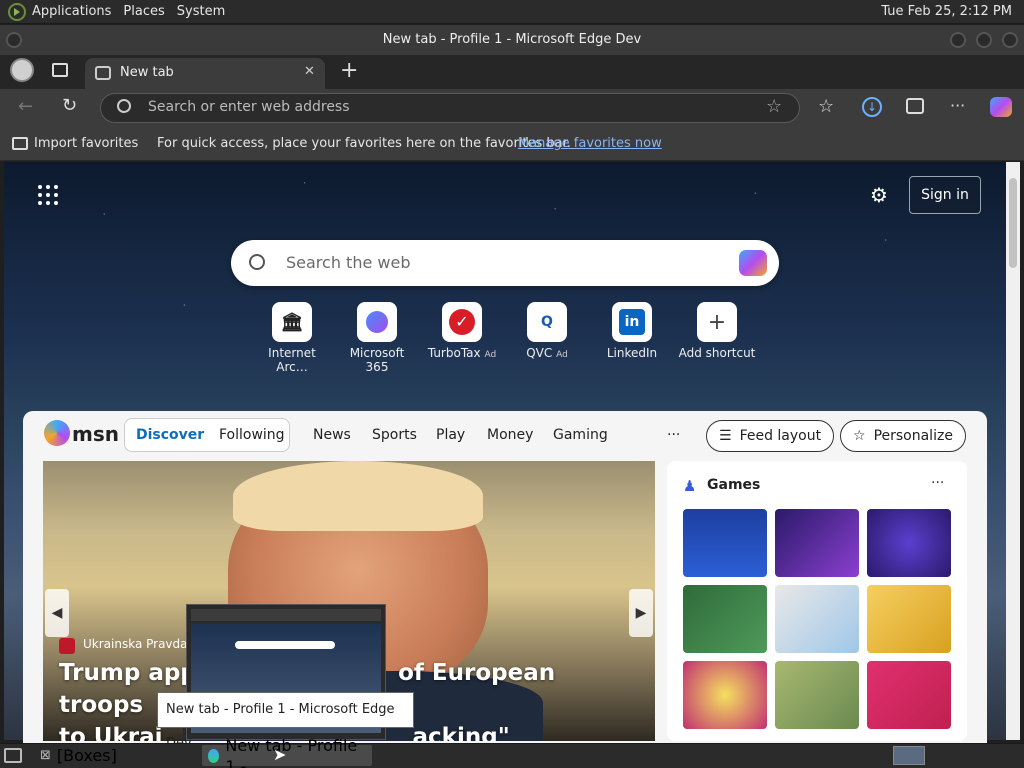  Describe the element at coordinates (57, 613) in the screenshot. I see `carousel-prev-icon: ◀` at that location.